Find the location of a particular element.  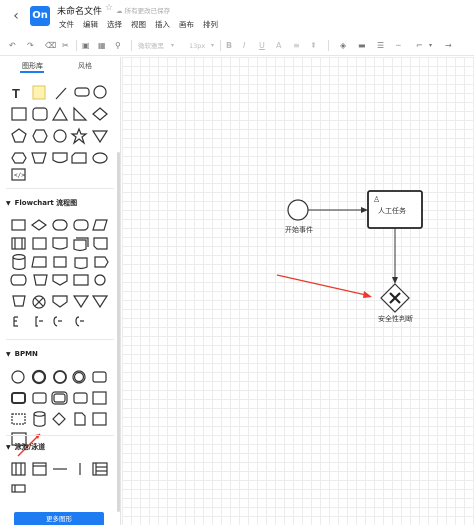

star-shape is located at coordinates (79, 136).